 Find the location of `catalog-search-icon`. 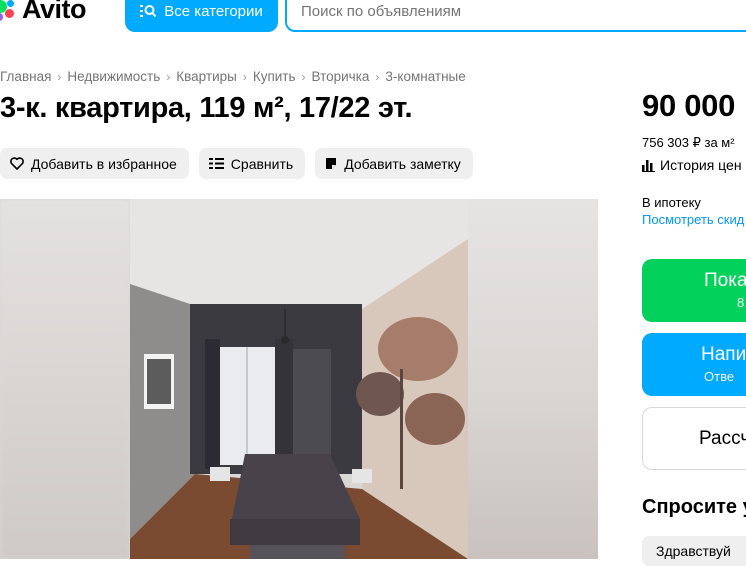

catalog-search-icon is located at coordinates (148, 11).